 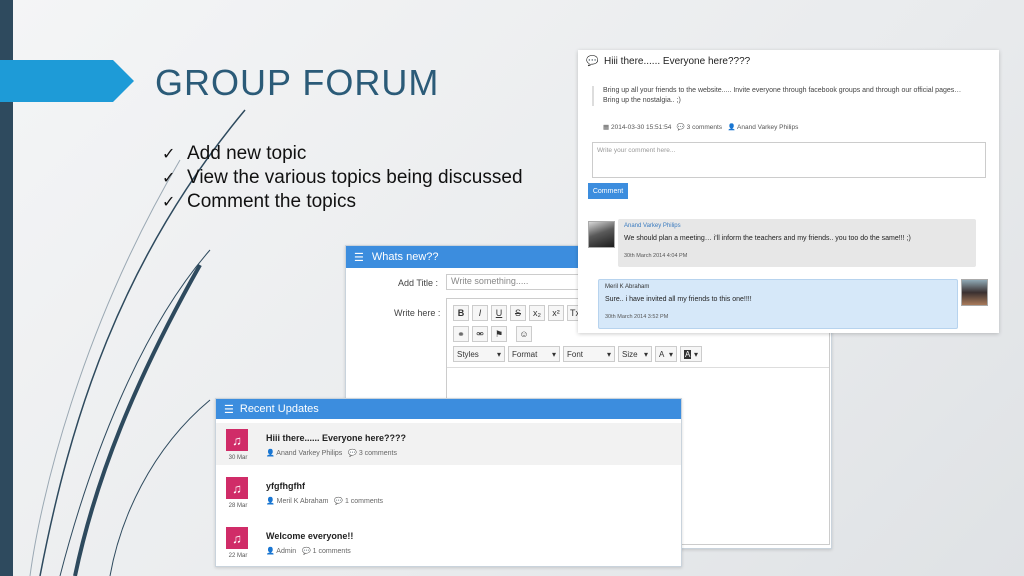 What do you see at coordinates (656, 256) in the screenshot?
I see `message-date: 30th March 2014 4:04 PM` at bounding box center [656, 256].